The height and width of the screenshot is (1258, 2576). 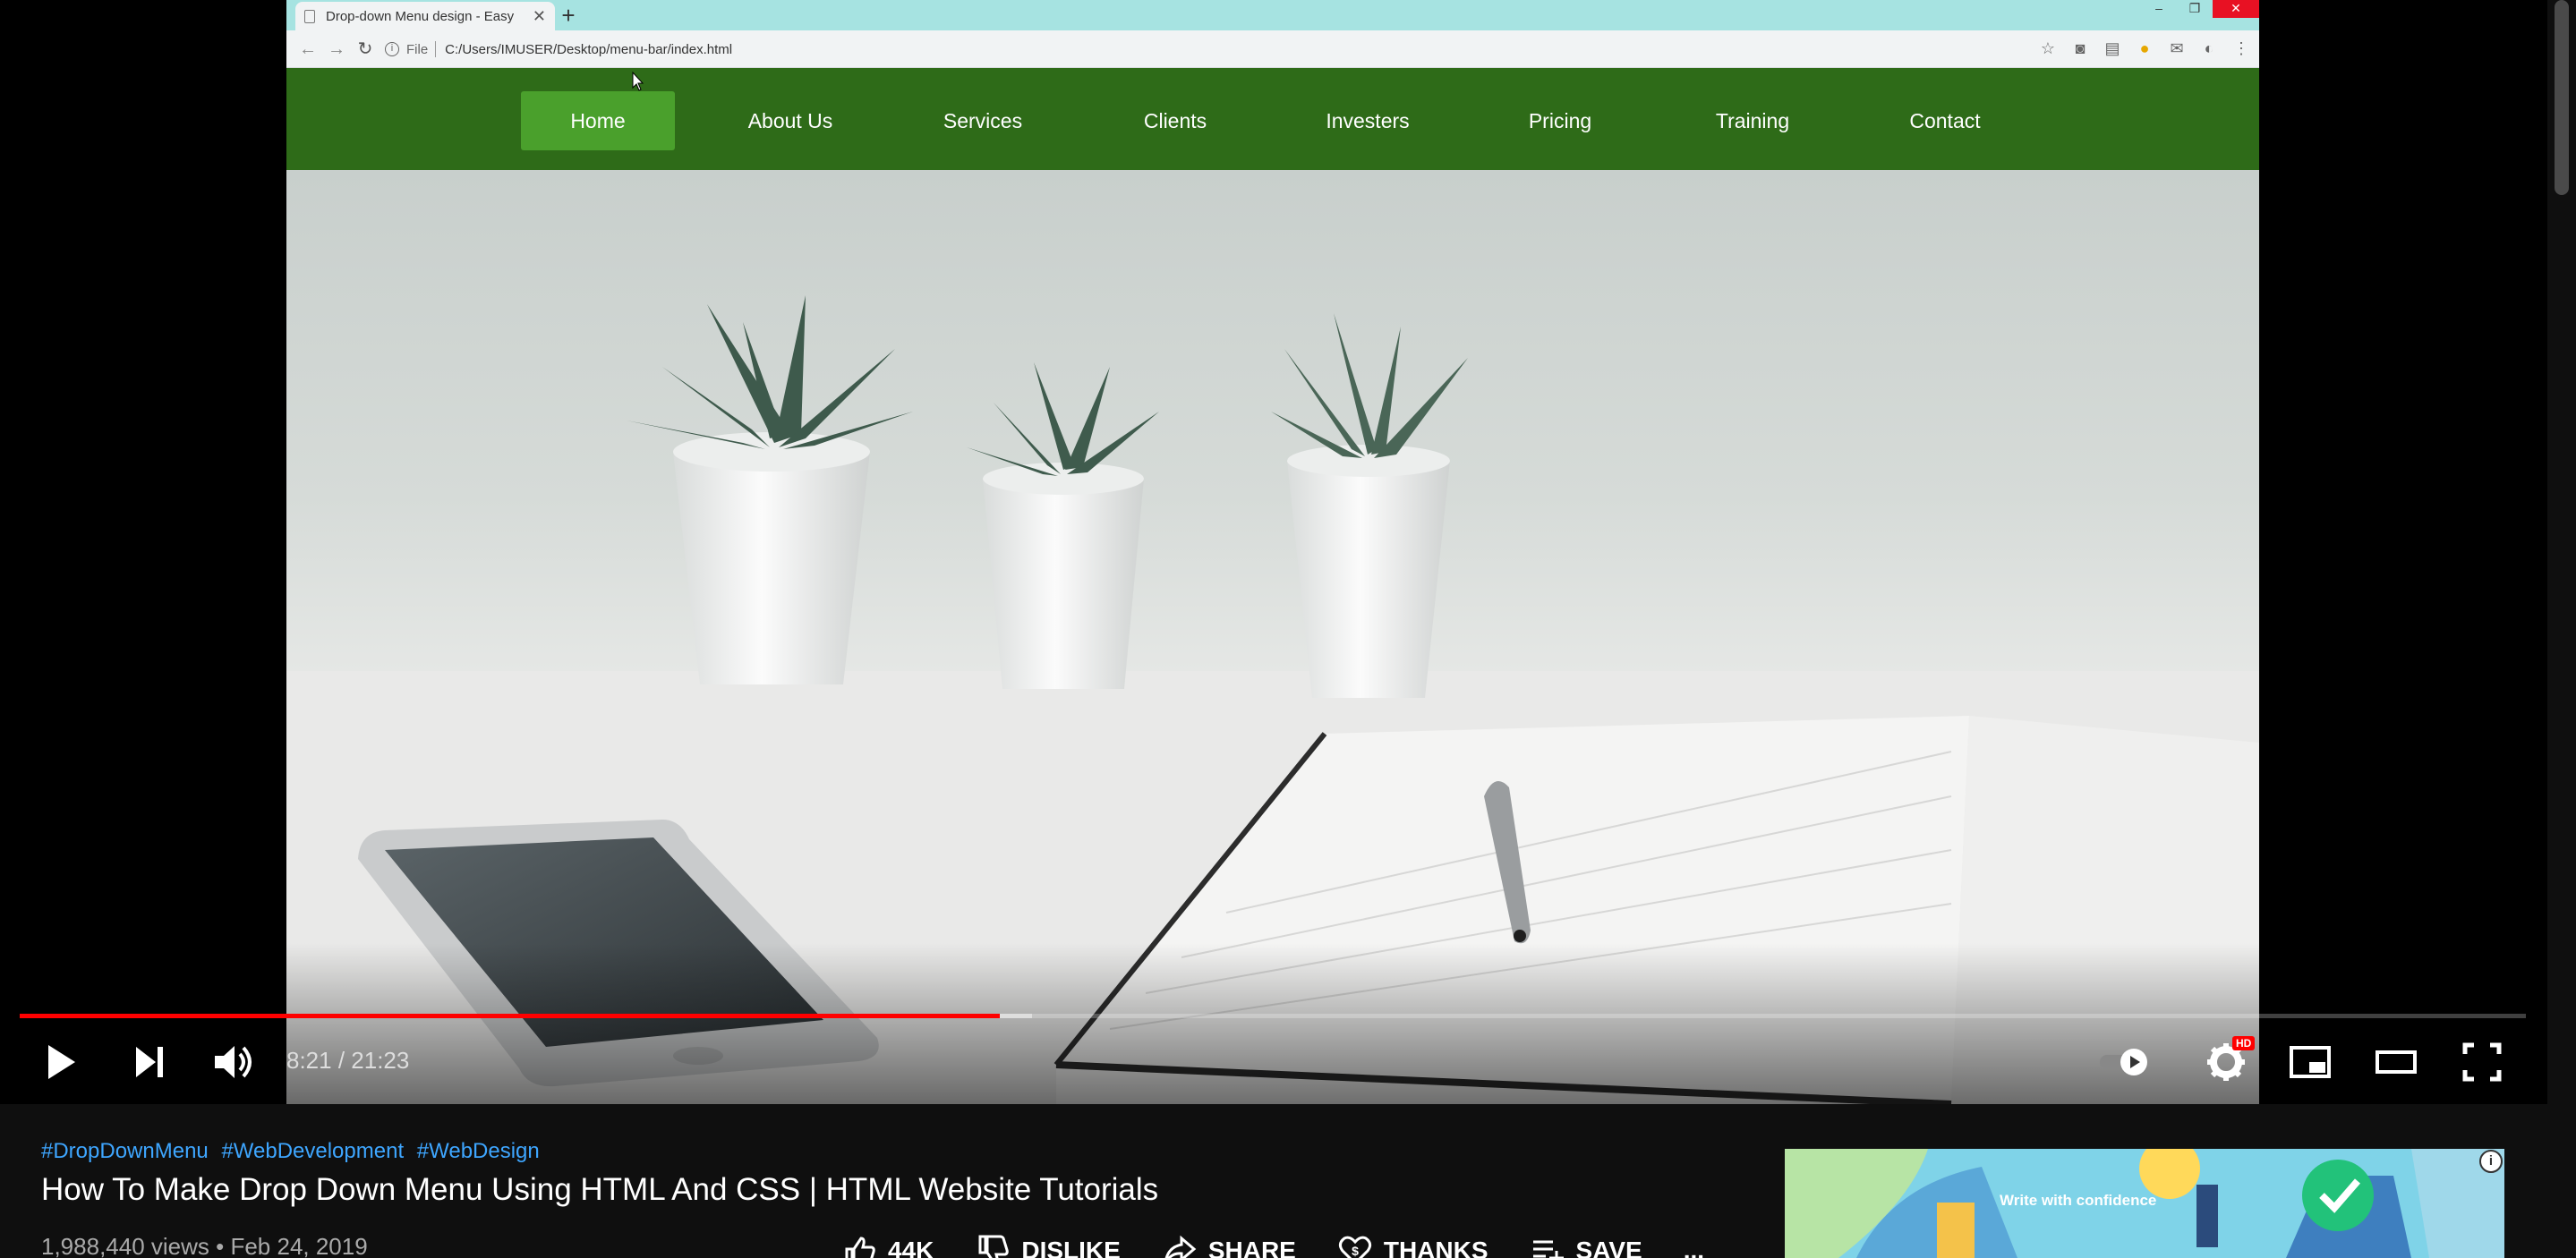 I want to click on dislike-label: DISLIKE, so click(x=1071, y=1247).